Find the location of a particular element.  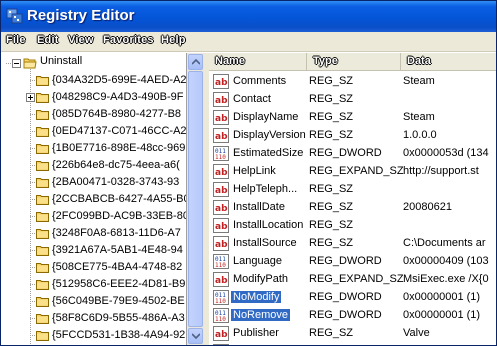

scroll-up-button is located at coordinates (195, 62).